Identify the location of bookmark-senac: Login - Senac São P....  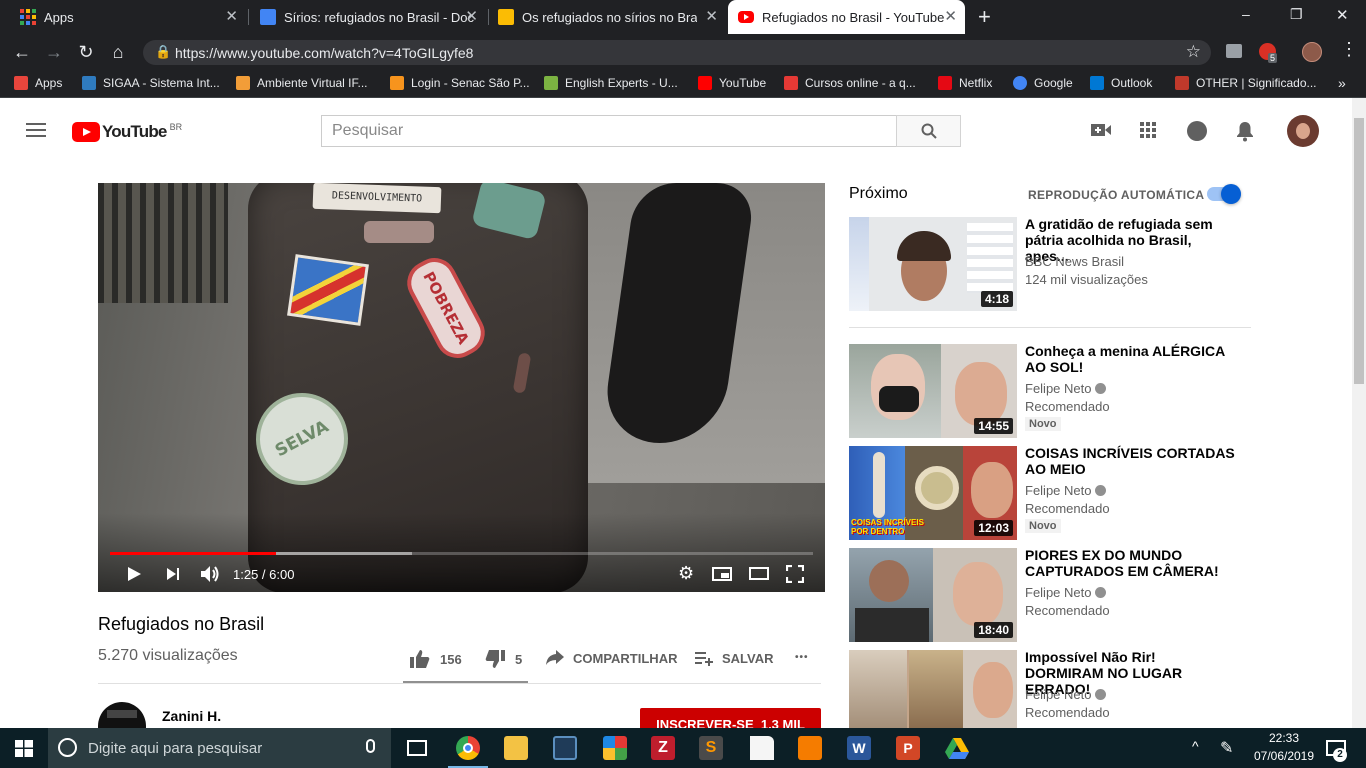
(460, 83).